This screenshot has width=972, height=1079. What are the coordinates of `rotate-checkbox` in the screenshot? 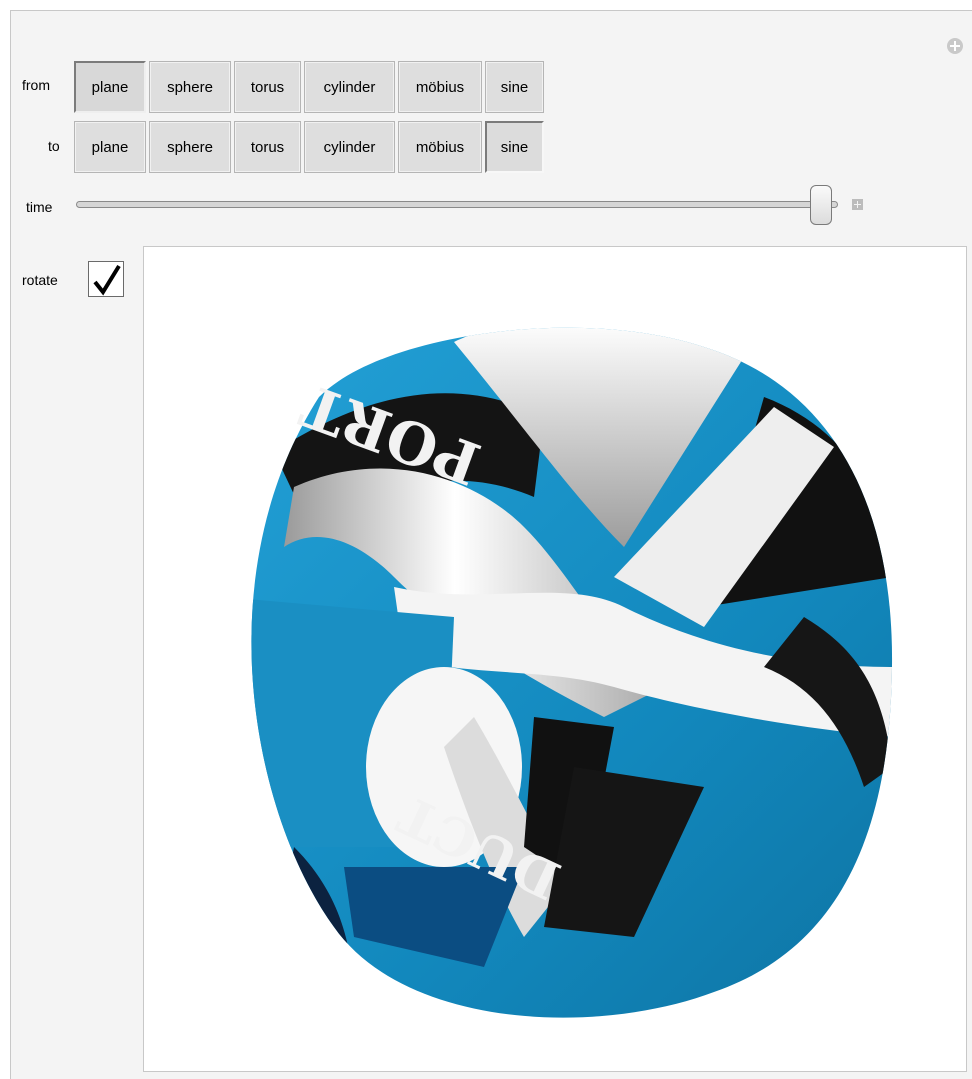 It's located at (106, 279).